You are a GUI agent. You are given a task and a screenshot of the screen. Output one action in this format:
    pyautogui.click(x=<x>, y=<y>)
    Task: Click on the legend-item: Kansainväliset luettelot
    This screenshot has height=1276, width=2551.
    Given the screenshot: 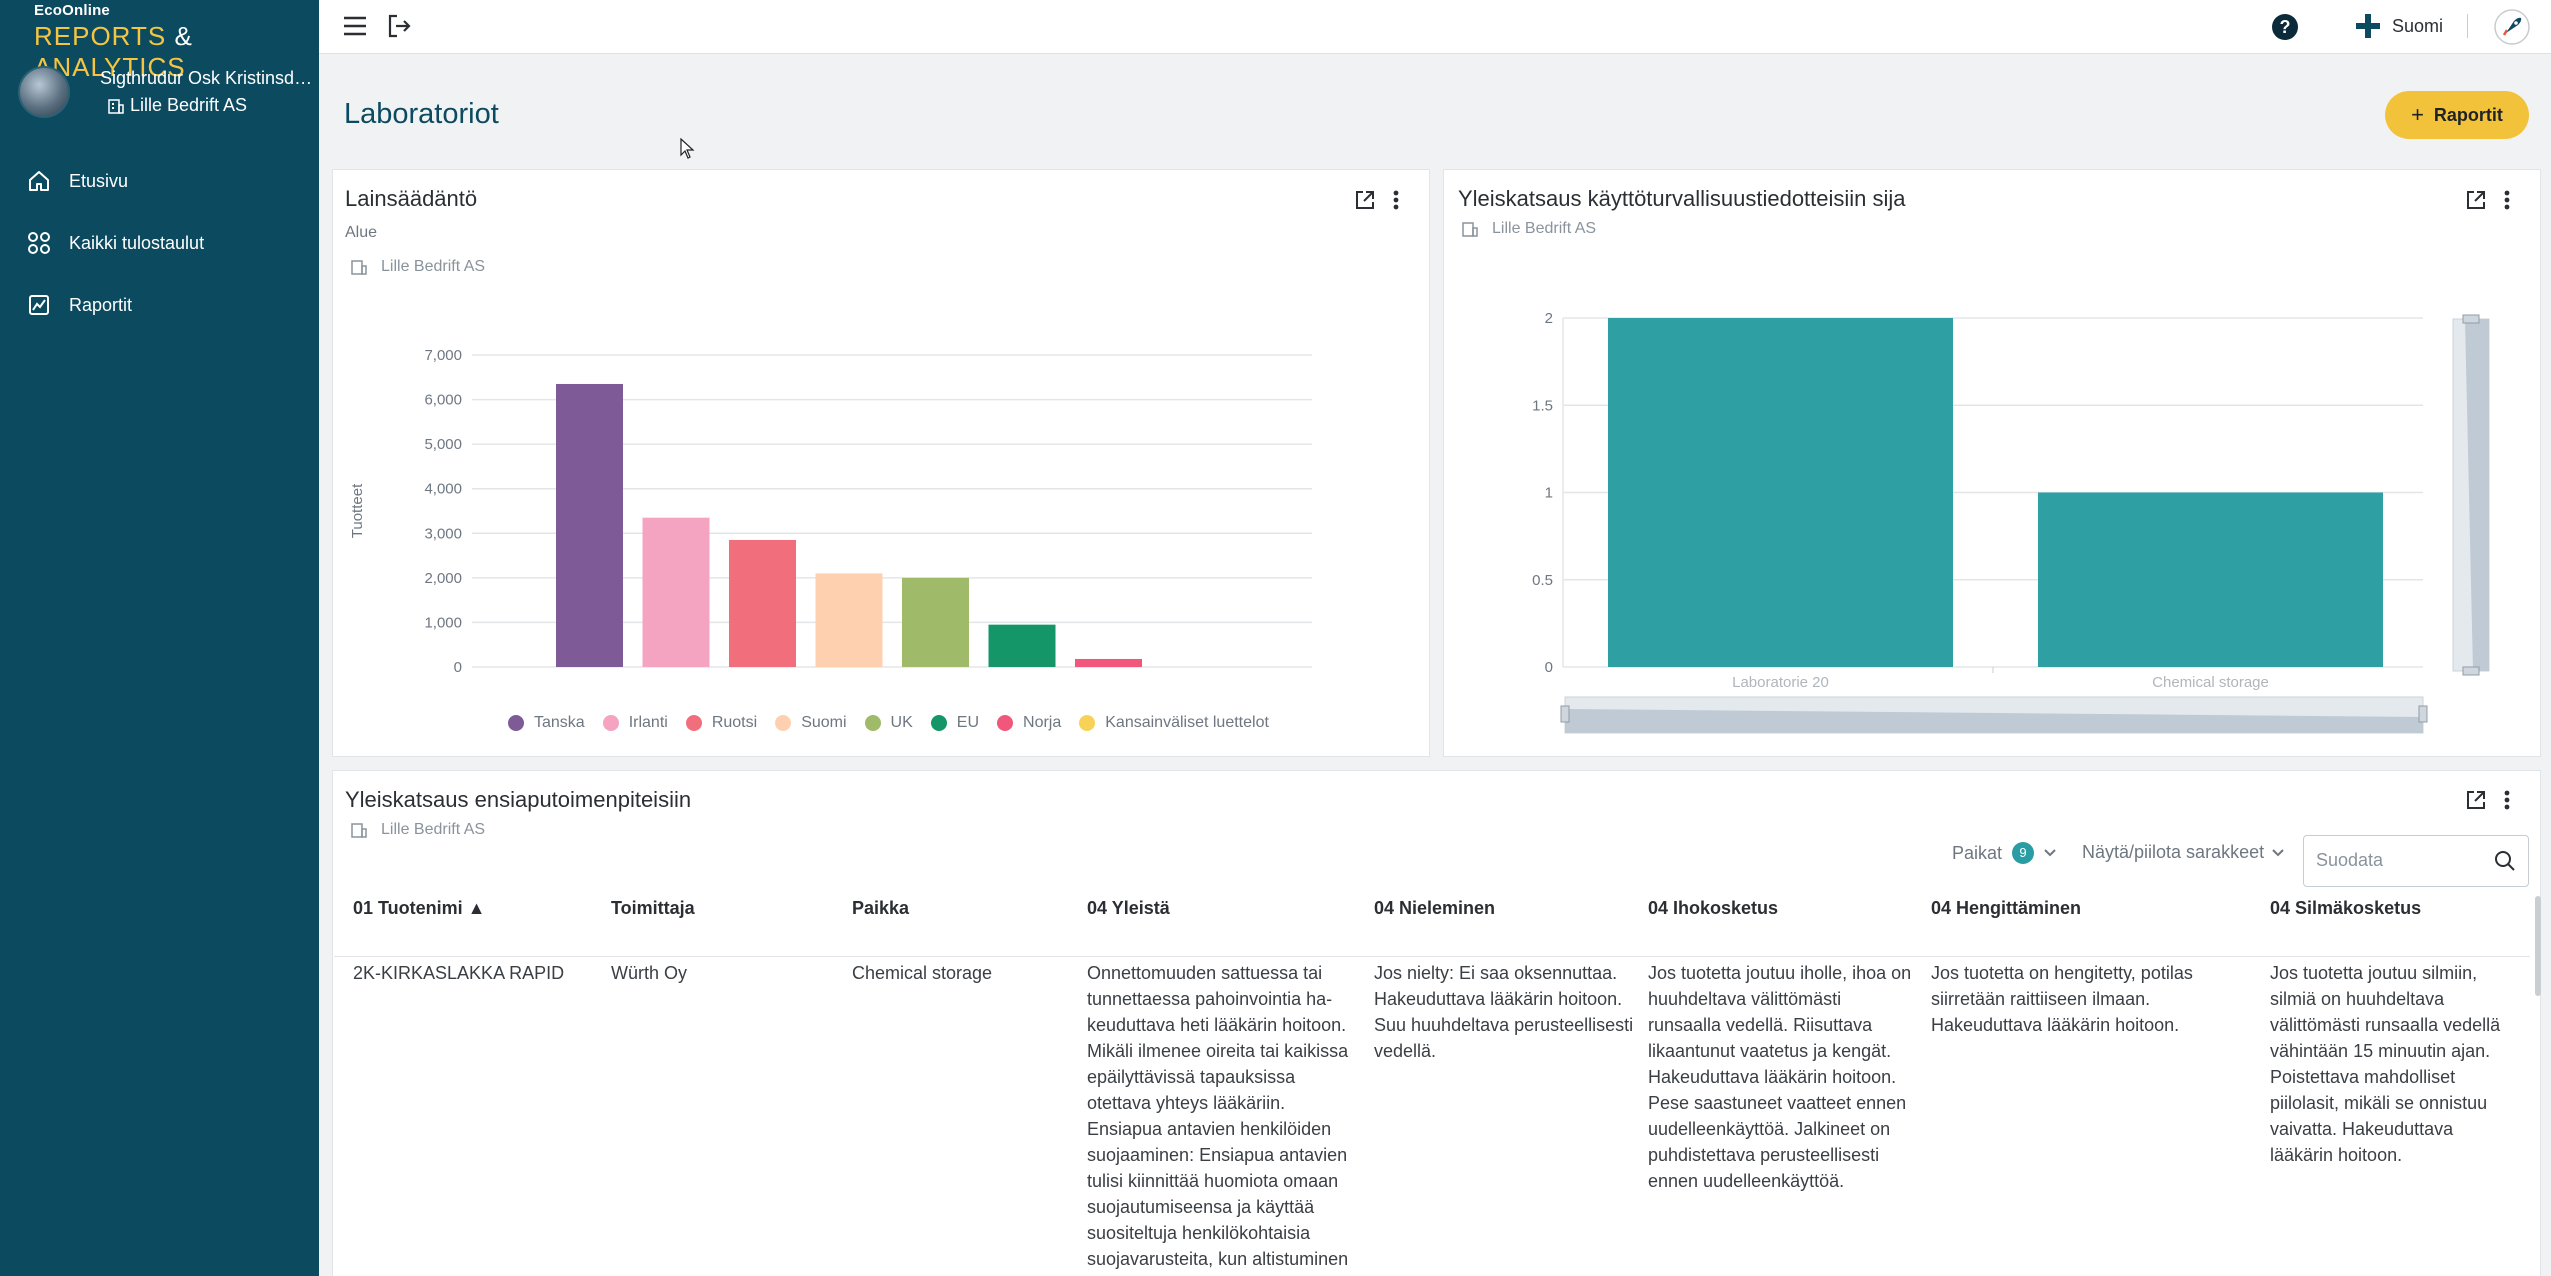 What is the action you would take?
    pyautogui.click(x=1174, y=723)
    